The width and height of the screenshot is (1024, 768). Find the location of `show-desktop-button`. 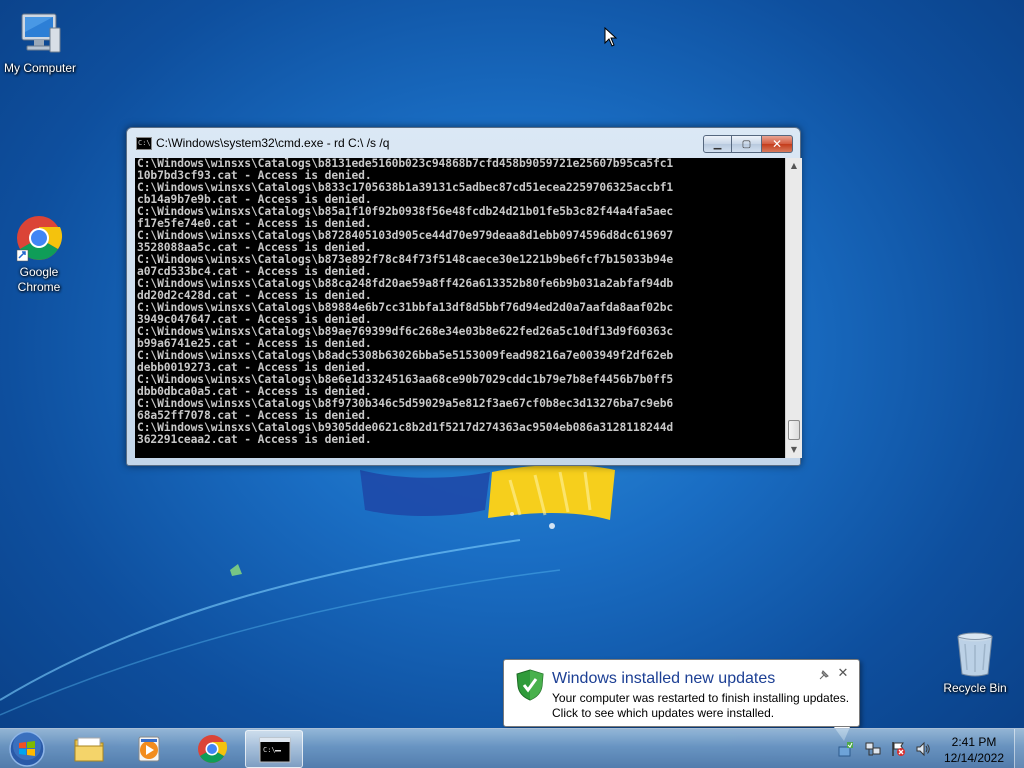

show-desktop-button is located at coordinates (1019, 748).